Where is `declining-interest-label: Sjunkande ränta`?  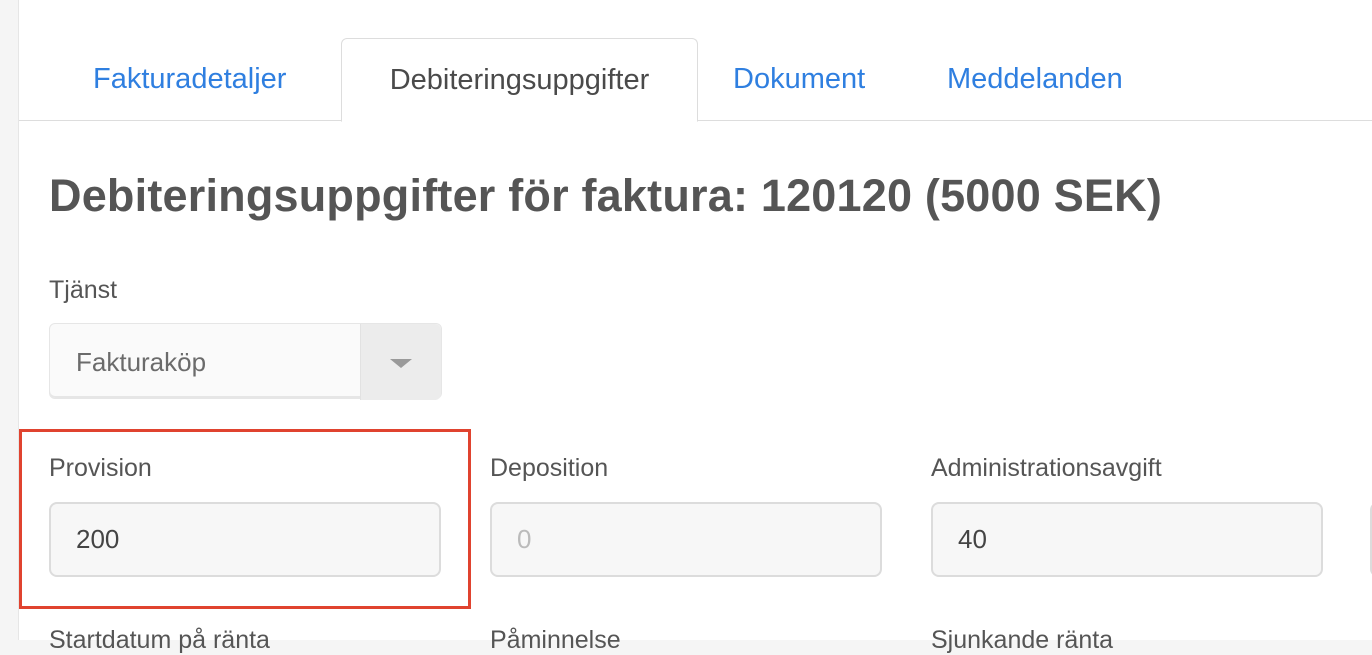
declining-interest-label: Sjunkande ränta is located at coordinates (1022, 640).